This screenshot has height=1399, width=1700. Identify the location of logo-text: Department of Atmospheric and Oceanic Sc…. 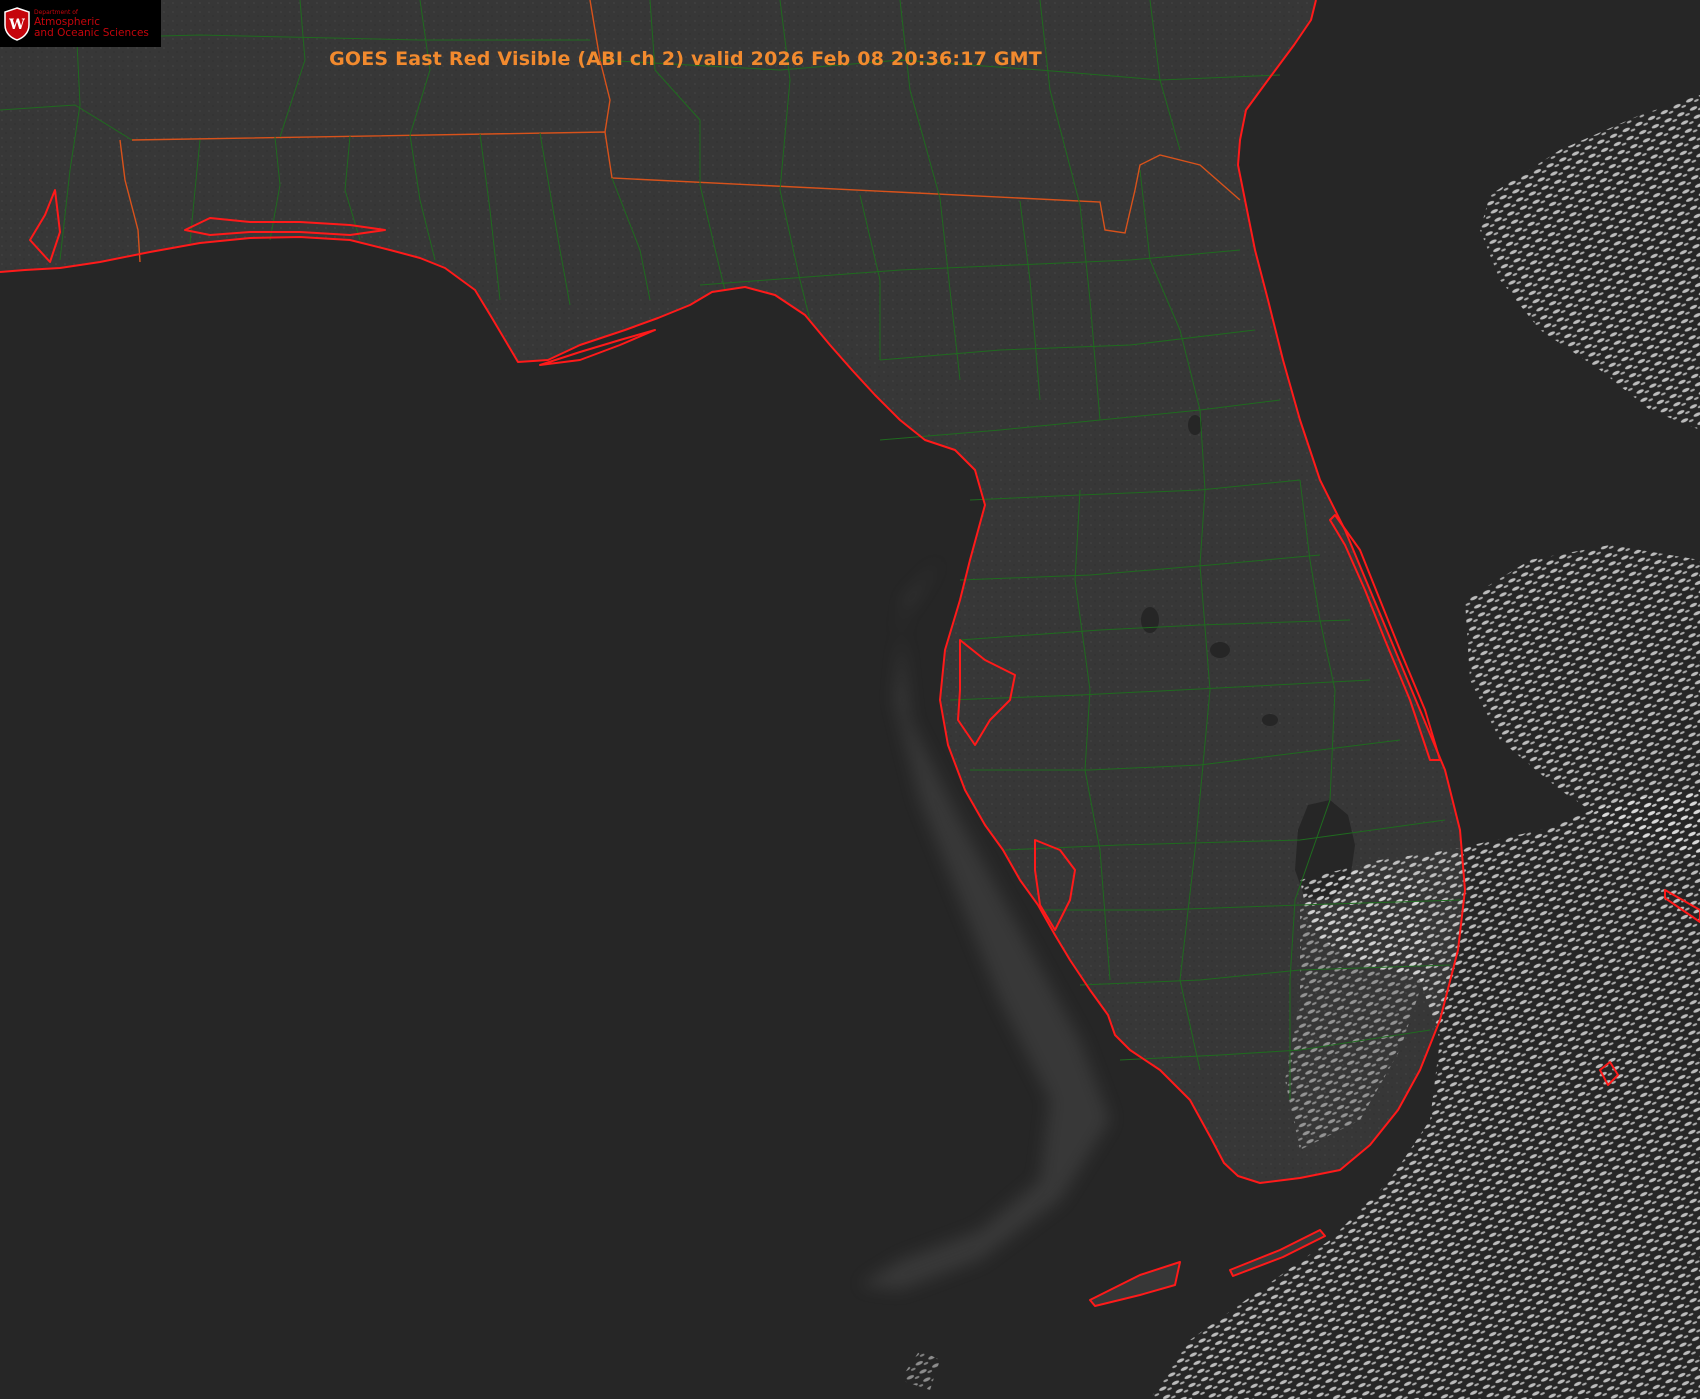
(91, 24).